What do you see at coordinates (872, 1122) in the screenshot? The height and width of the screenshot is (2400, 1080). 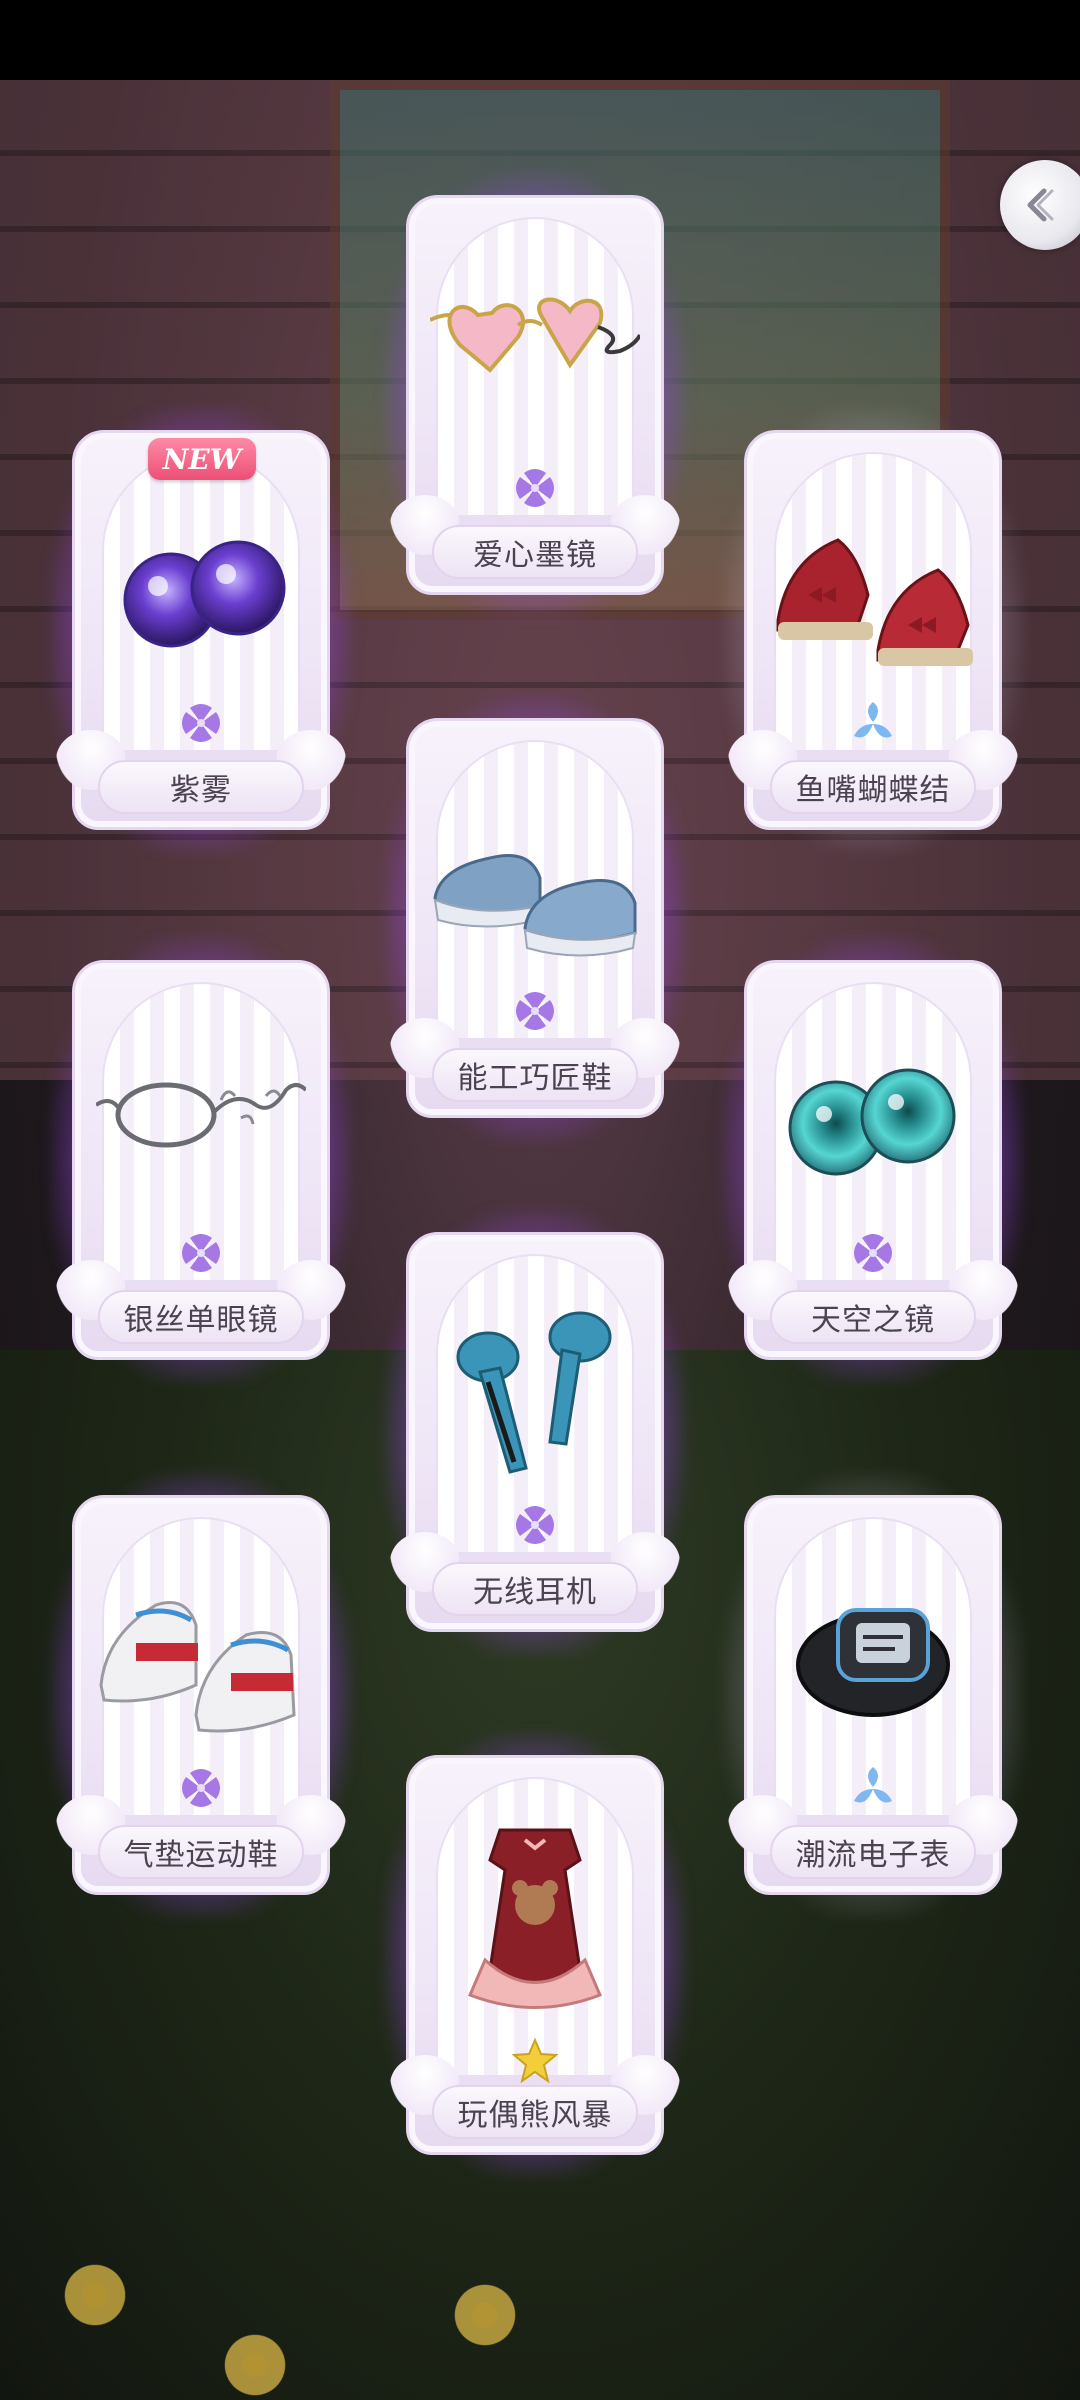 I see `teal-contact-lens-icon` at bounding box center [872, 1122].